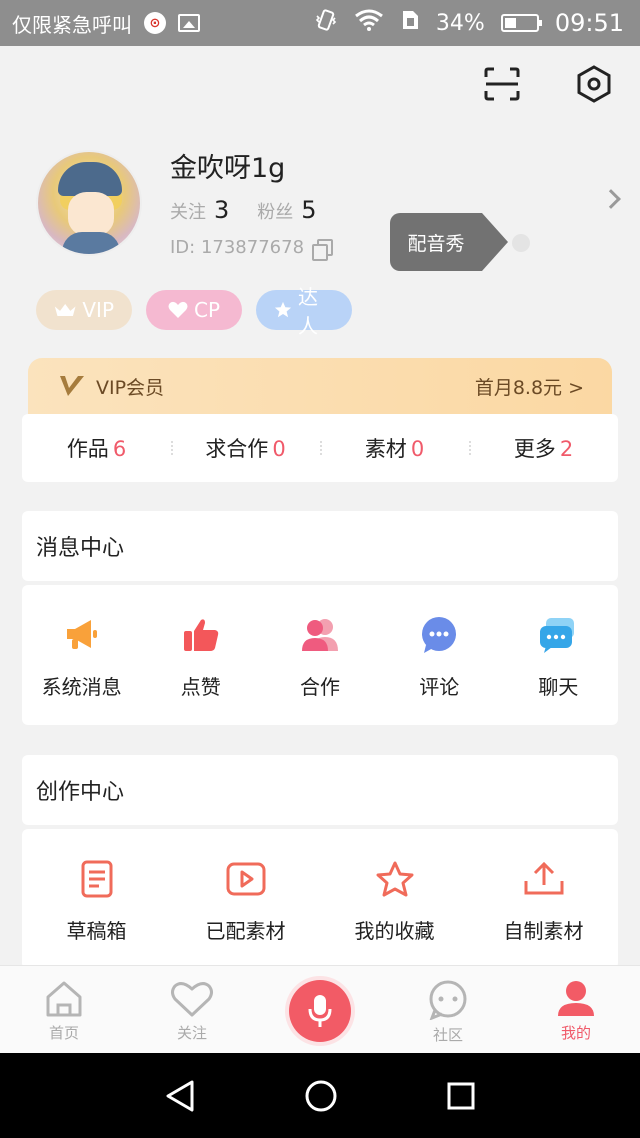  What do you see at coordinates (98, 310) in the screenshot?
I see `badge-vip-label: VIP` at bounding box center [98, 310].